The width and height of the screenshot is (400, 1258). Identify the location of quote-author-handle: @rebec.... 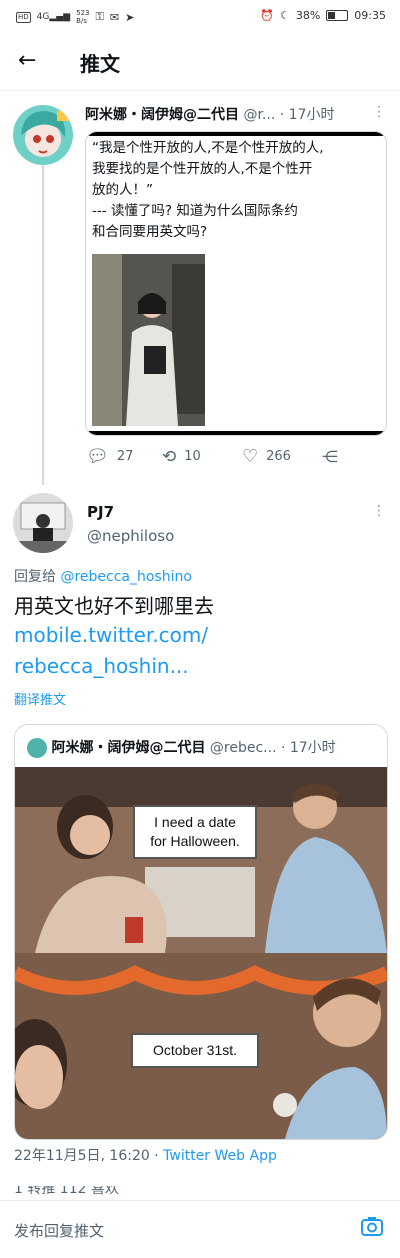
(243, 748).